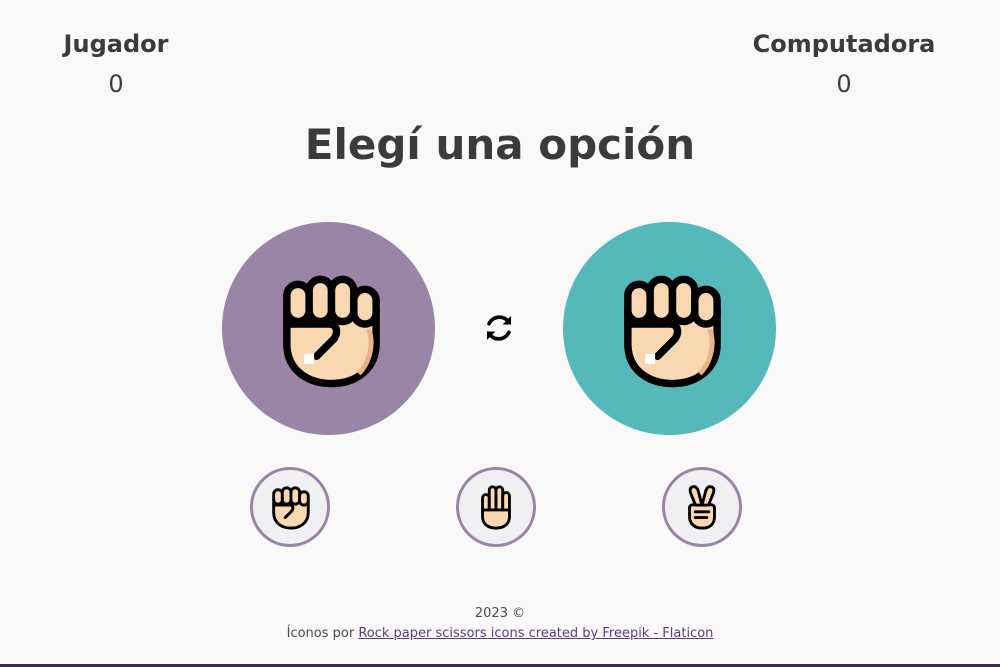  What do you see at coordinates (116, 44) in the screenshot?
I see `player-label: Jugador` at bounding box center [116, 44].